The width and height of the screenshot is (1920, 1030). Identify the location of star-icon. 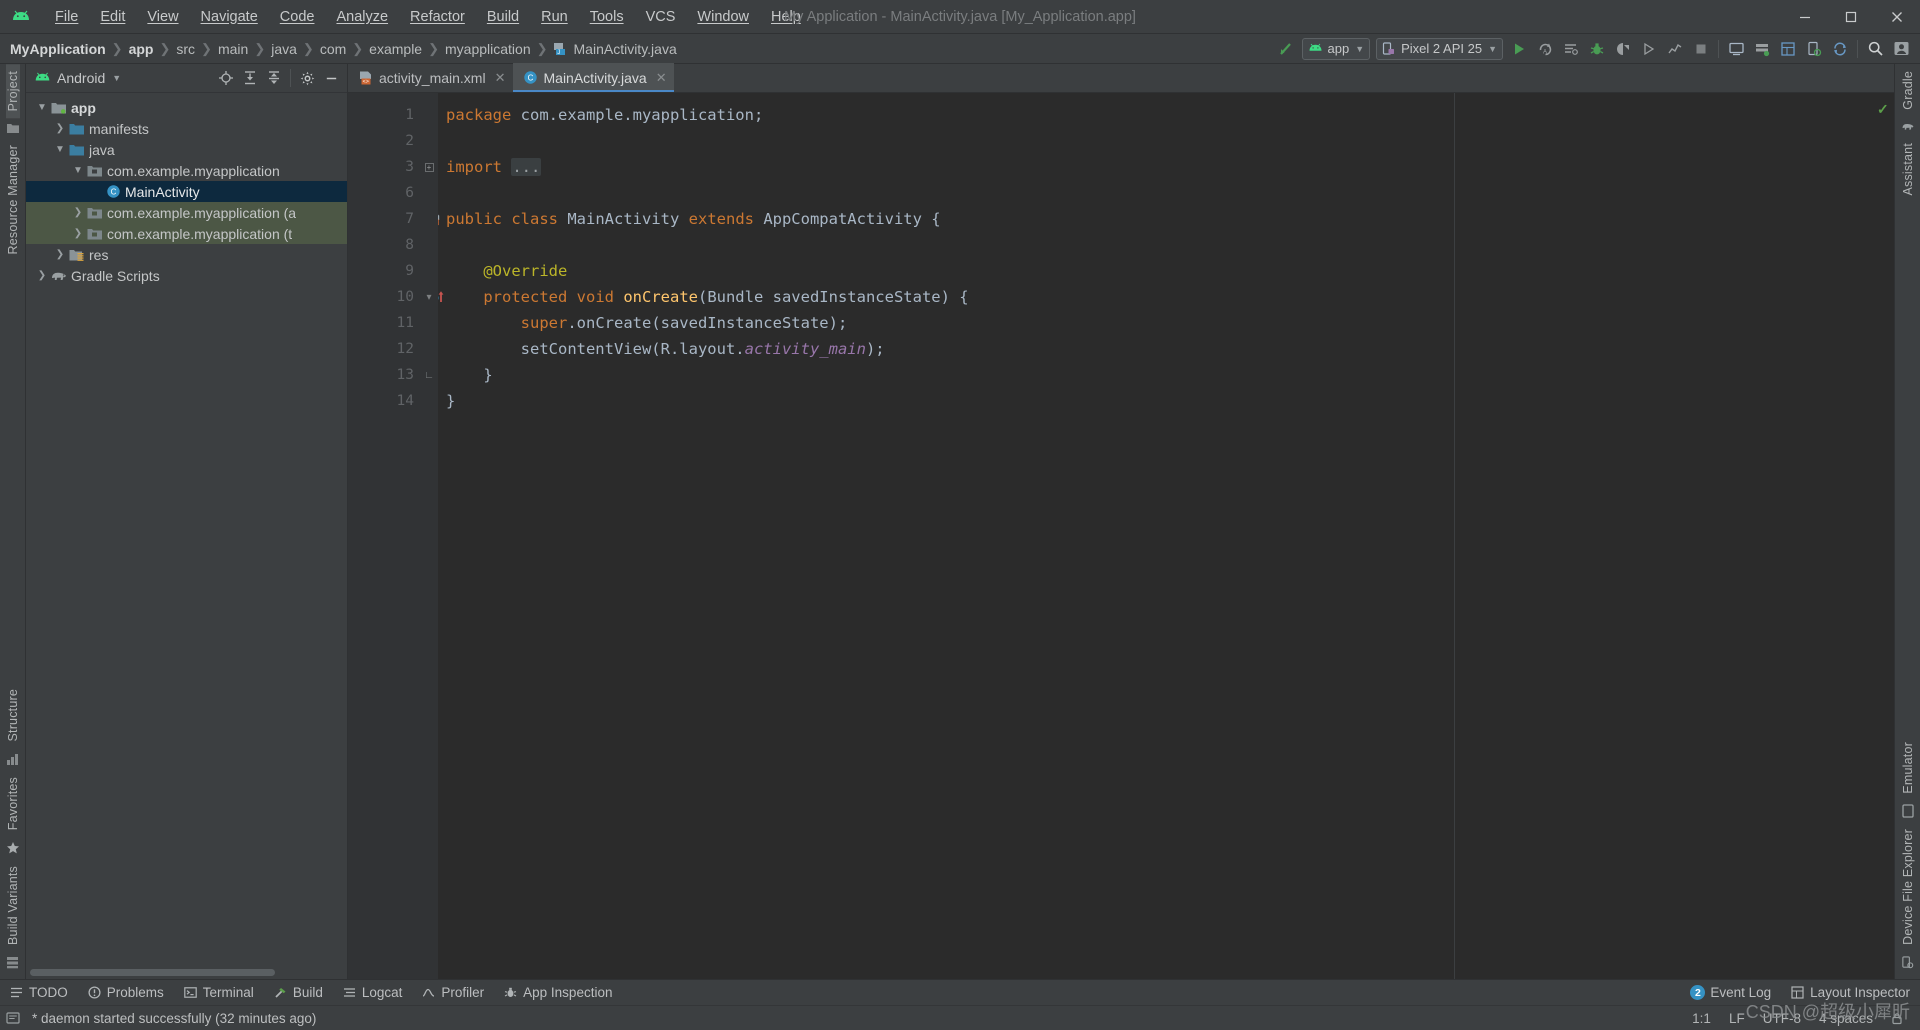
(13, 848).